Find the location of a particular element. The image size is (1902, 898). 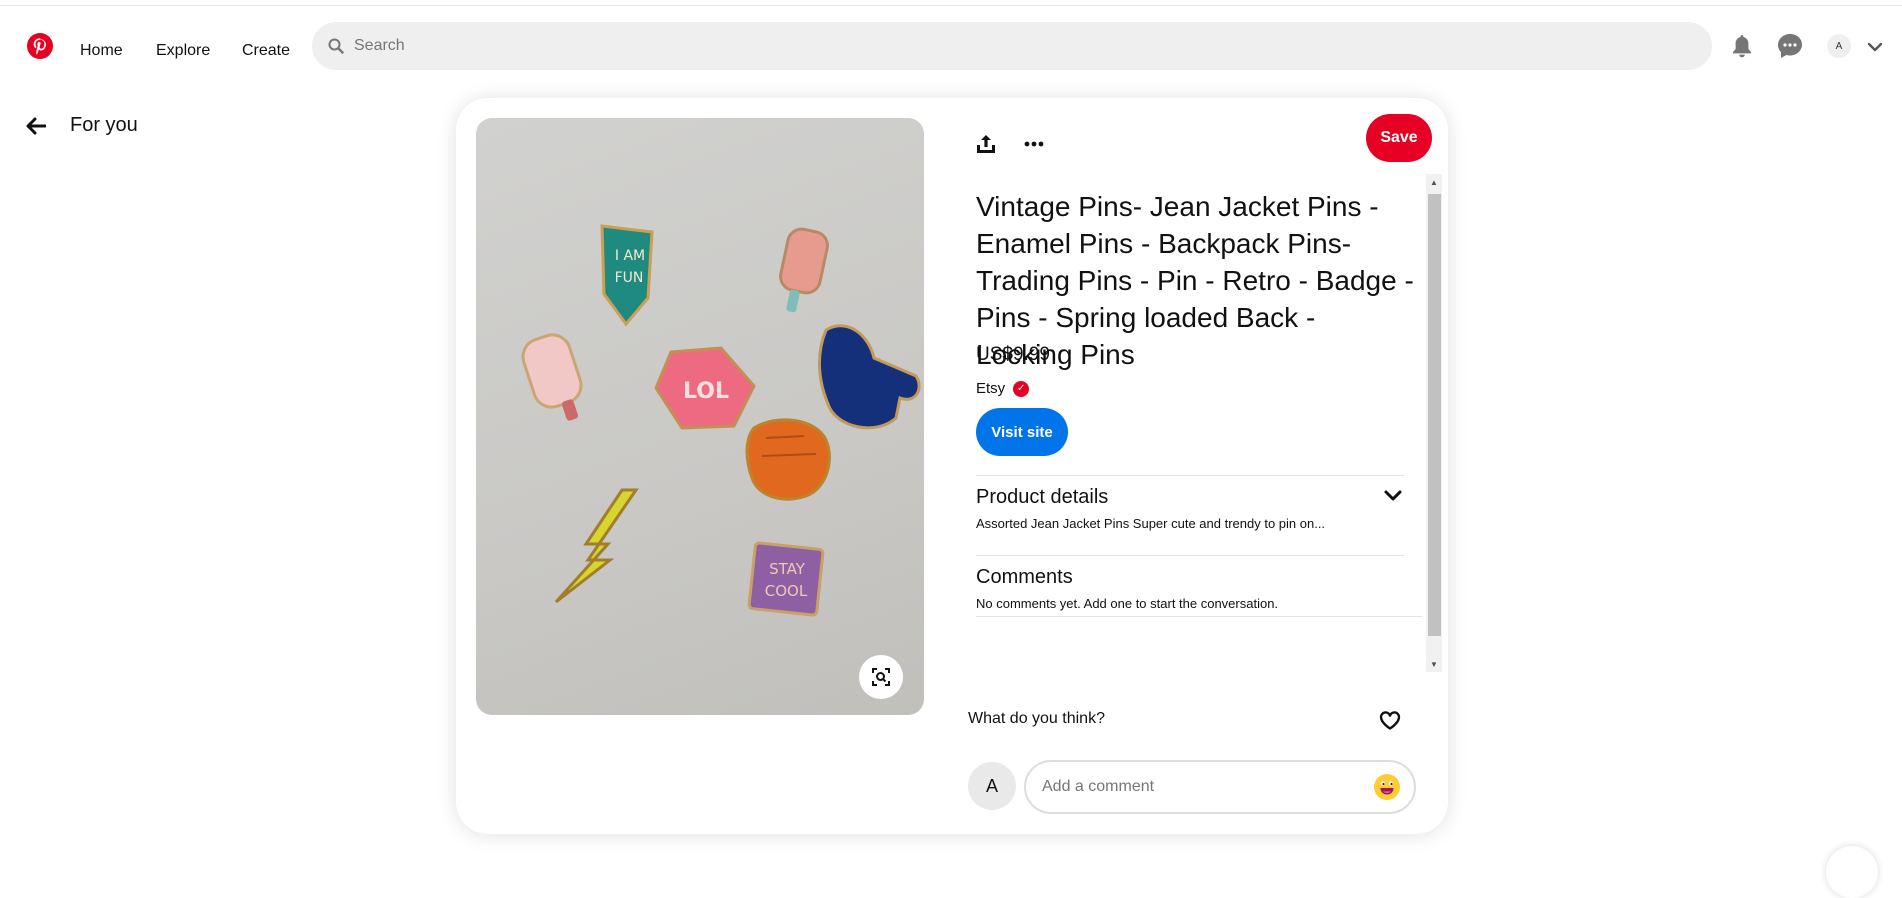

share-button is located at coordinates (986, 144).